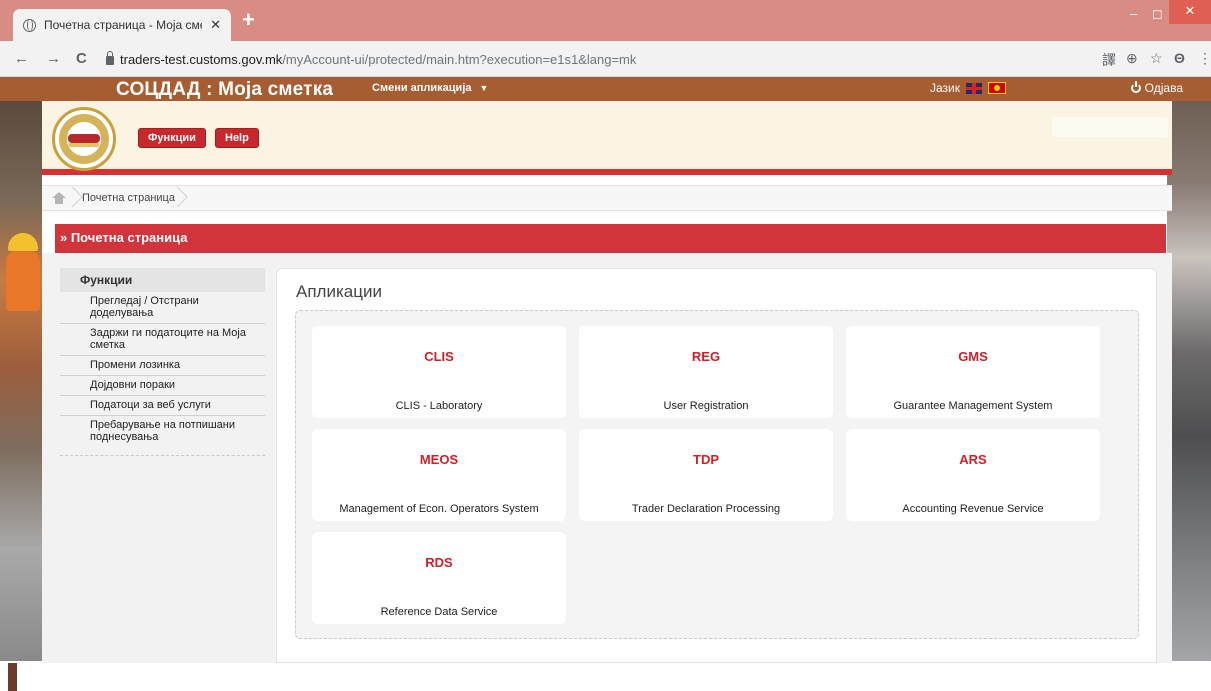  What do you see at coordinates (248, 20) in the screenshot?
I see `new-tab-button: +` at bounding box center [248, 20].